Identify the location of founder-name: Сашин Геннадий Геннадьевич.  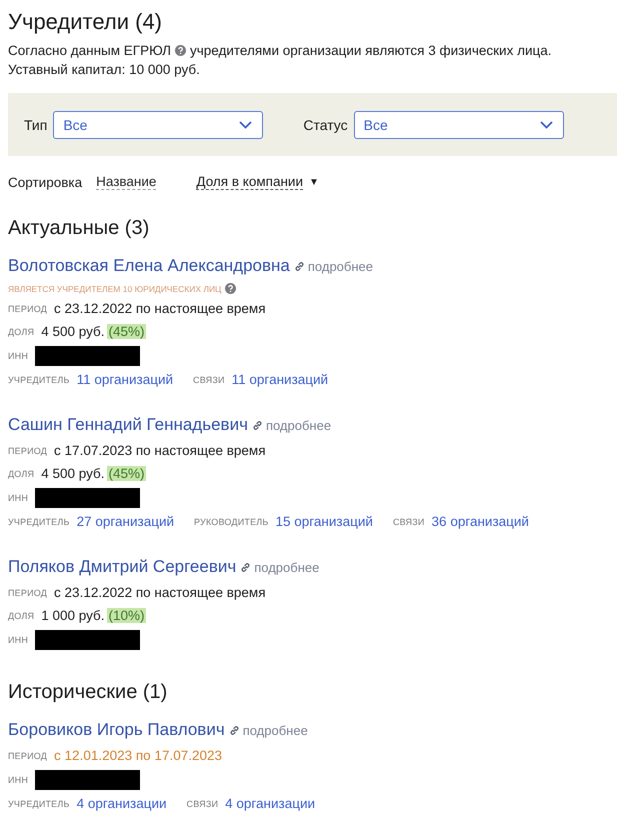
(128, 425).